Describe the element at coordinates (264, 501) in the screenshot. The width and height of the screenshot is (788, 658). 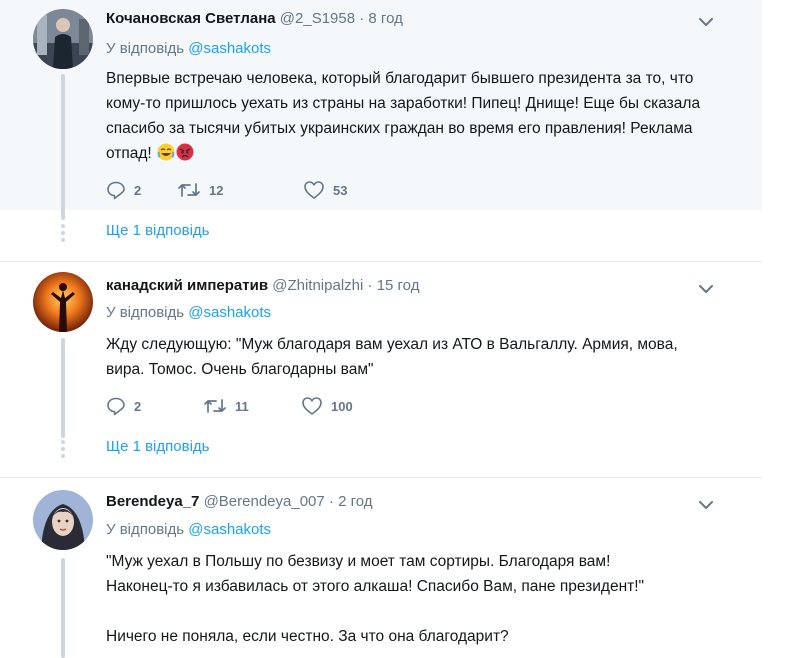
I see `author-handle: @Berendeya_007` at that location.